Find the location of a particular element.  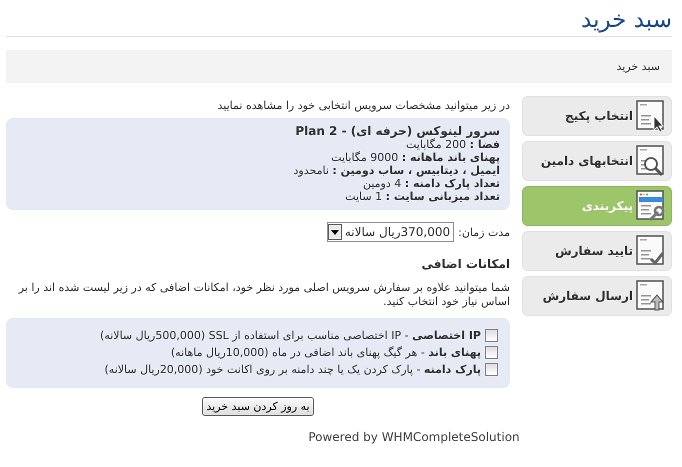

spec-line: تعداد میزبانی سایت : 1 سایت is located at coordinates (422, 196).